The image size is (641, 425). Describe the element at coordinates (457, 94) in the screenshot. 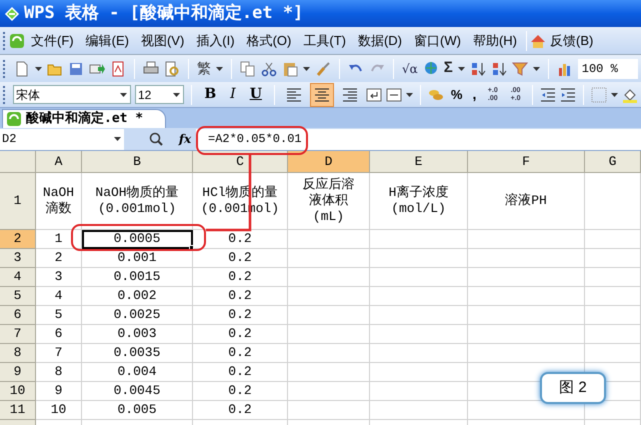

I see `percent-button: %` at that location.